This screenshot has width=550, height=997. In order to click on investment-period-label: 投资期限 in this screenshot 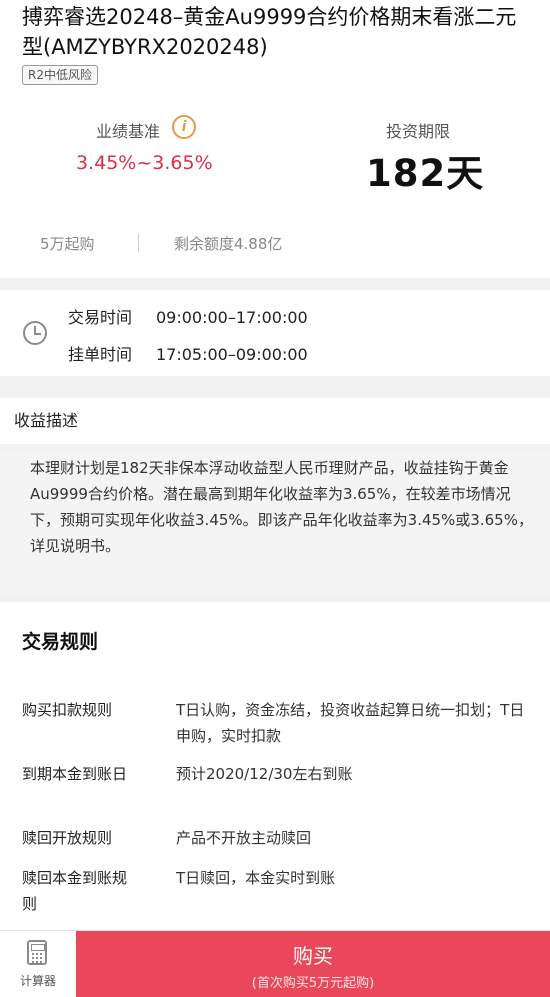, I will do `click(418, 131)`.